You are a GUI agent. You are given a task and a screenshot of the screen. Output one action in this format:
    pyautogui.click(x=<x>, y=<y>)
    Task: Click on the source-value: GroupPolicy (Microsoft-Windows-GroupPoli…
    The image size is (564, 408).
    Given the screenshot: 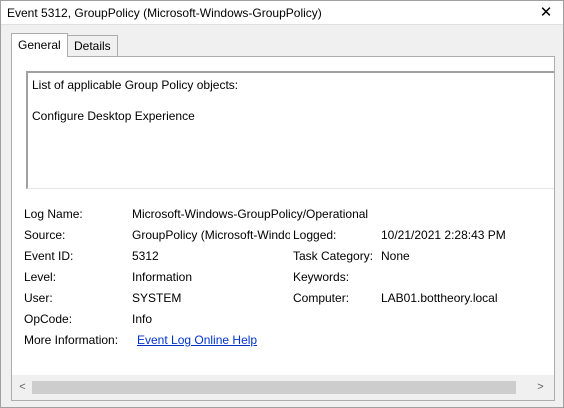 What is the action you would take?
    pyautogui.click(x=211, y=235)
    